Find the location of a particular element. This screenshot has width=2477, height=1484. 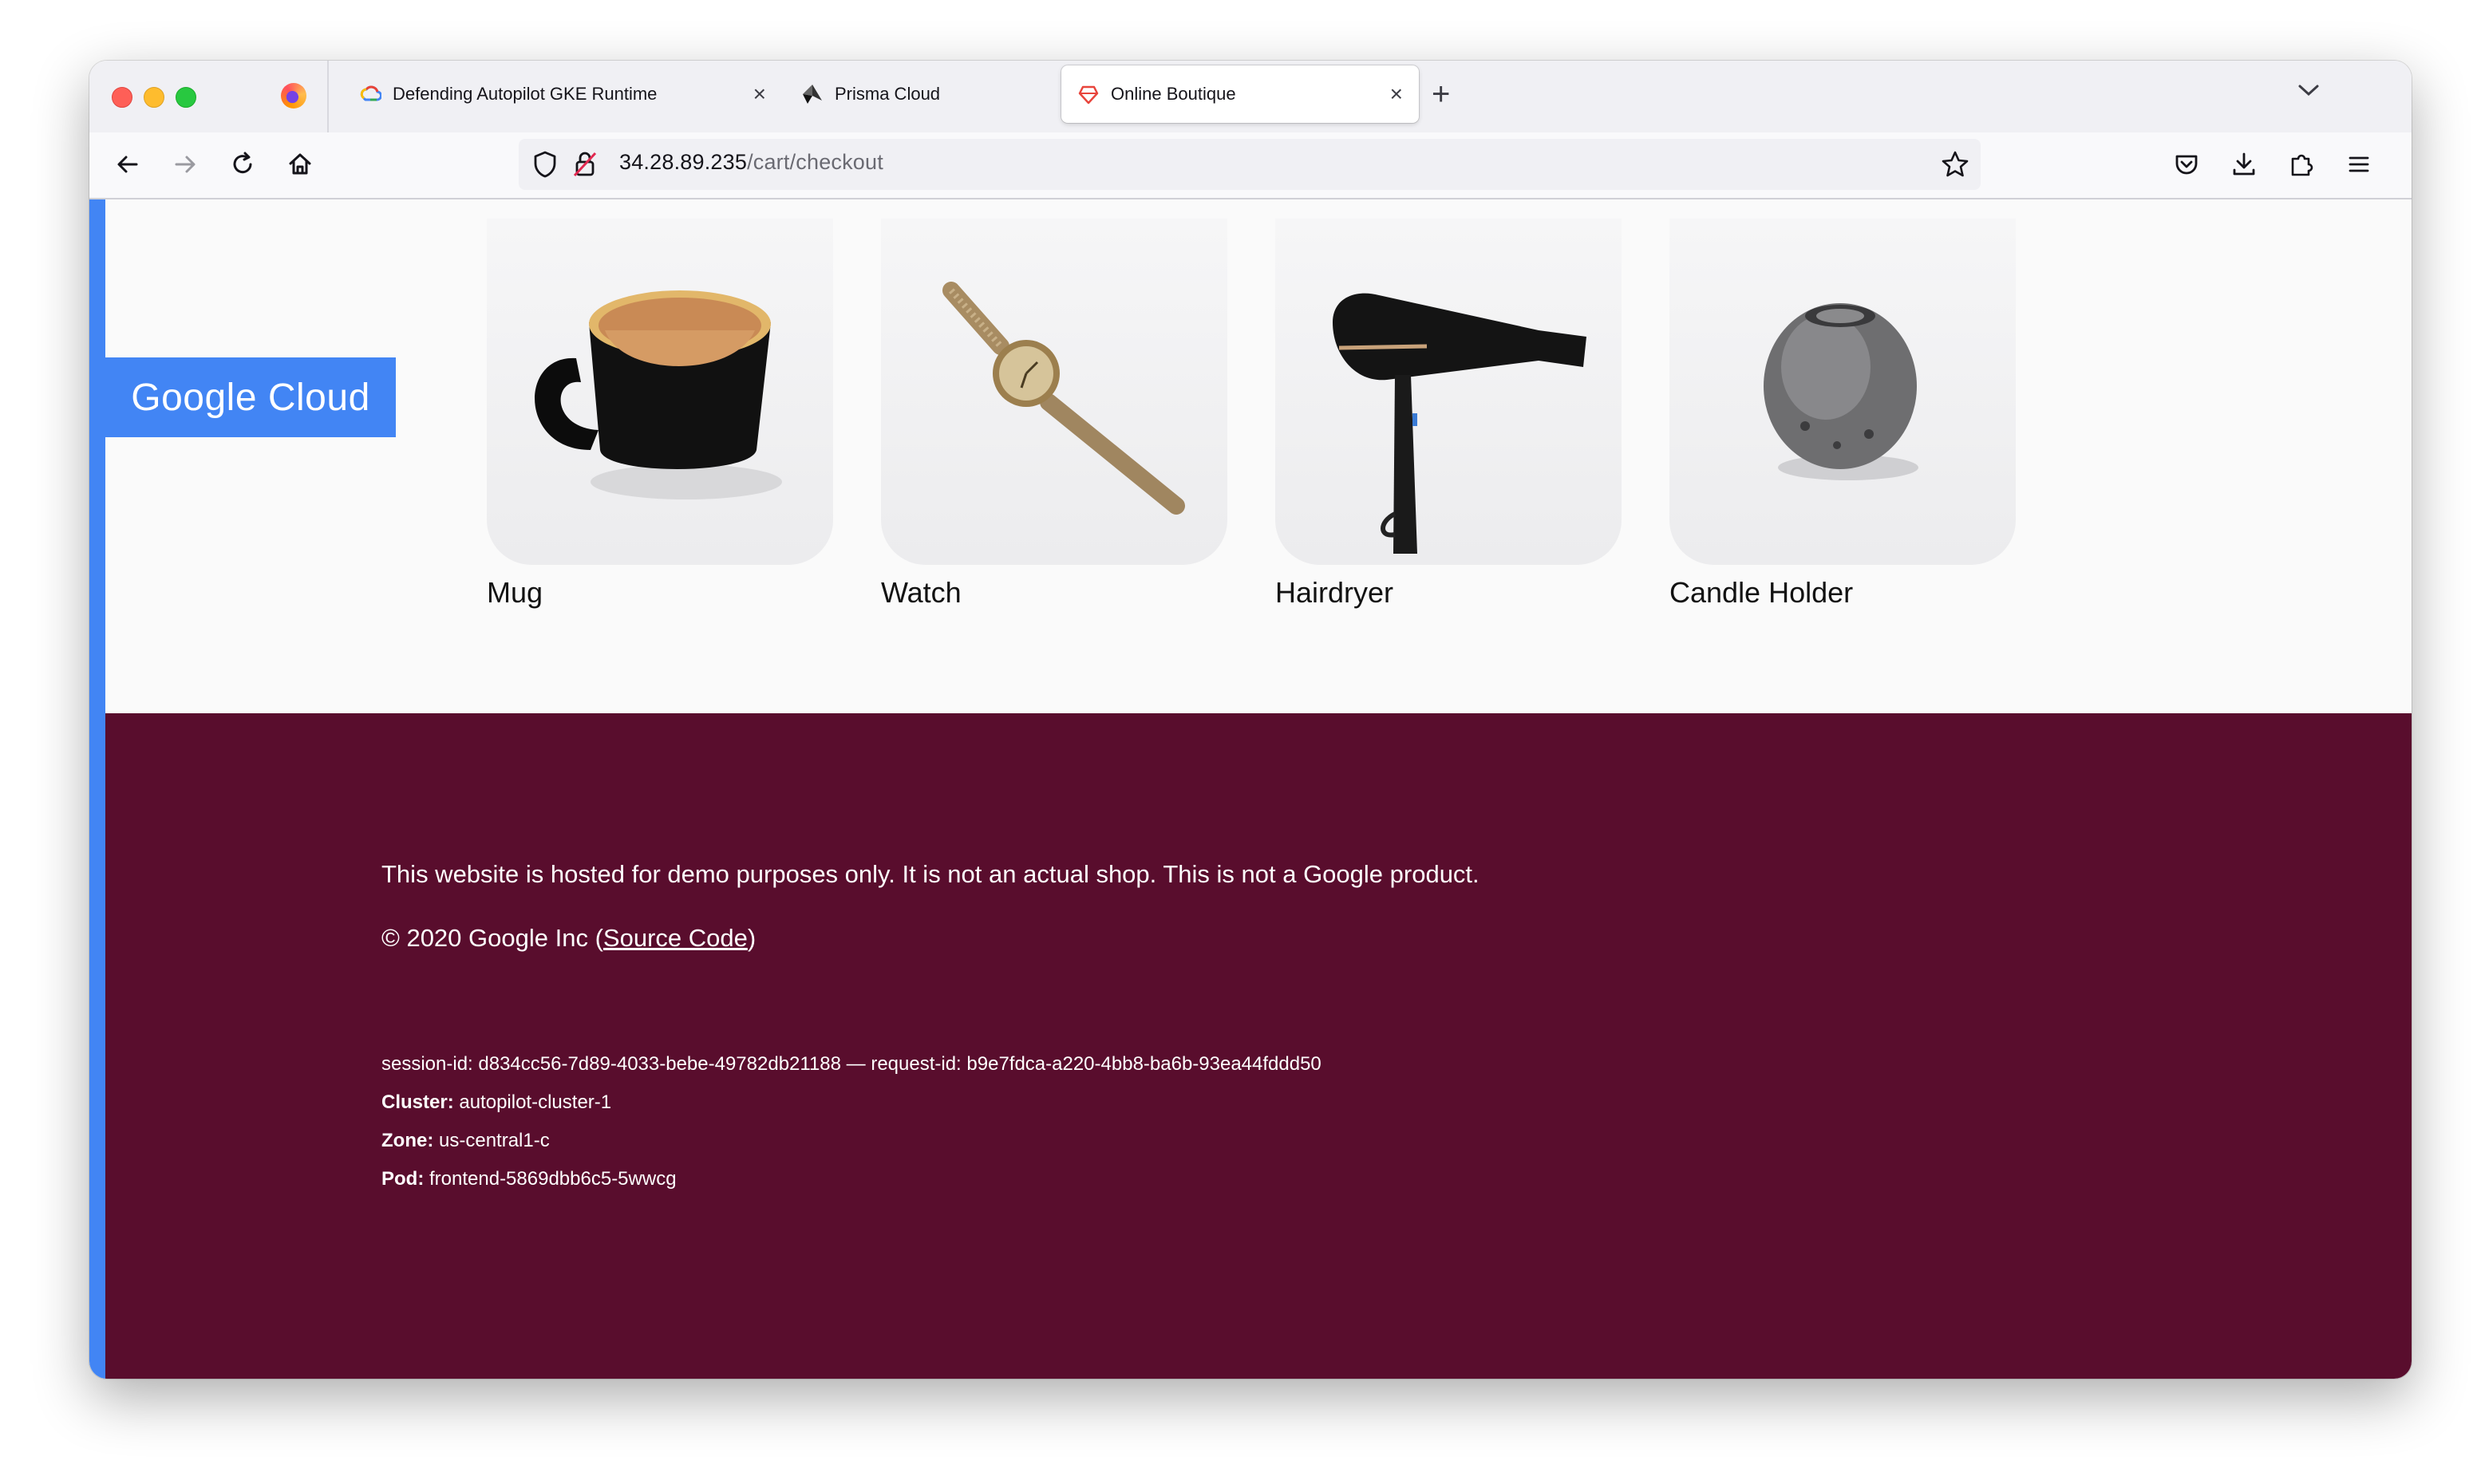

product-image-hairdryer is located at coordinates (1449, 392).